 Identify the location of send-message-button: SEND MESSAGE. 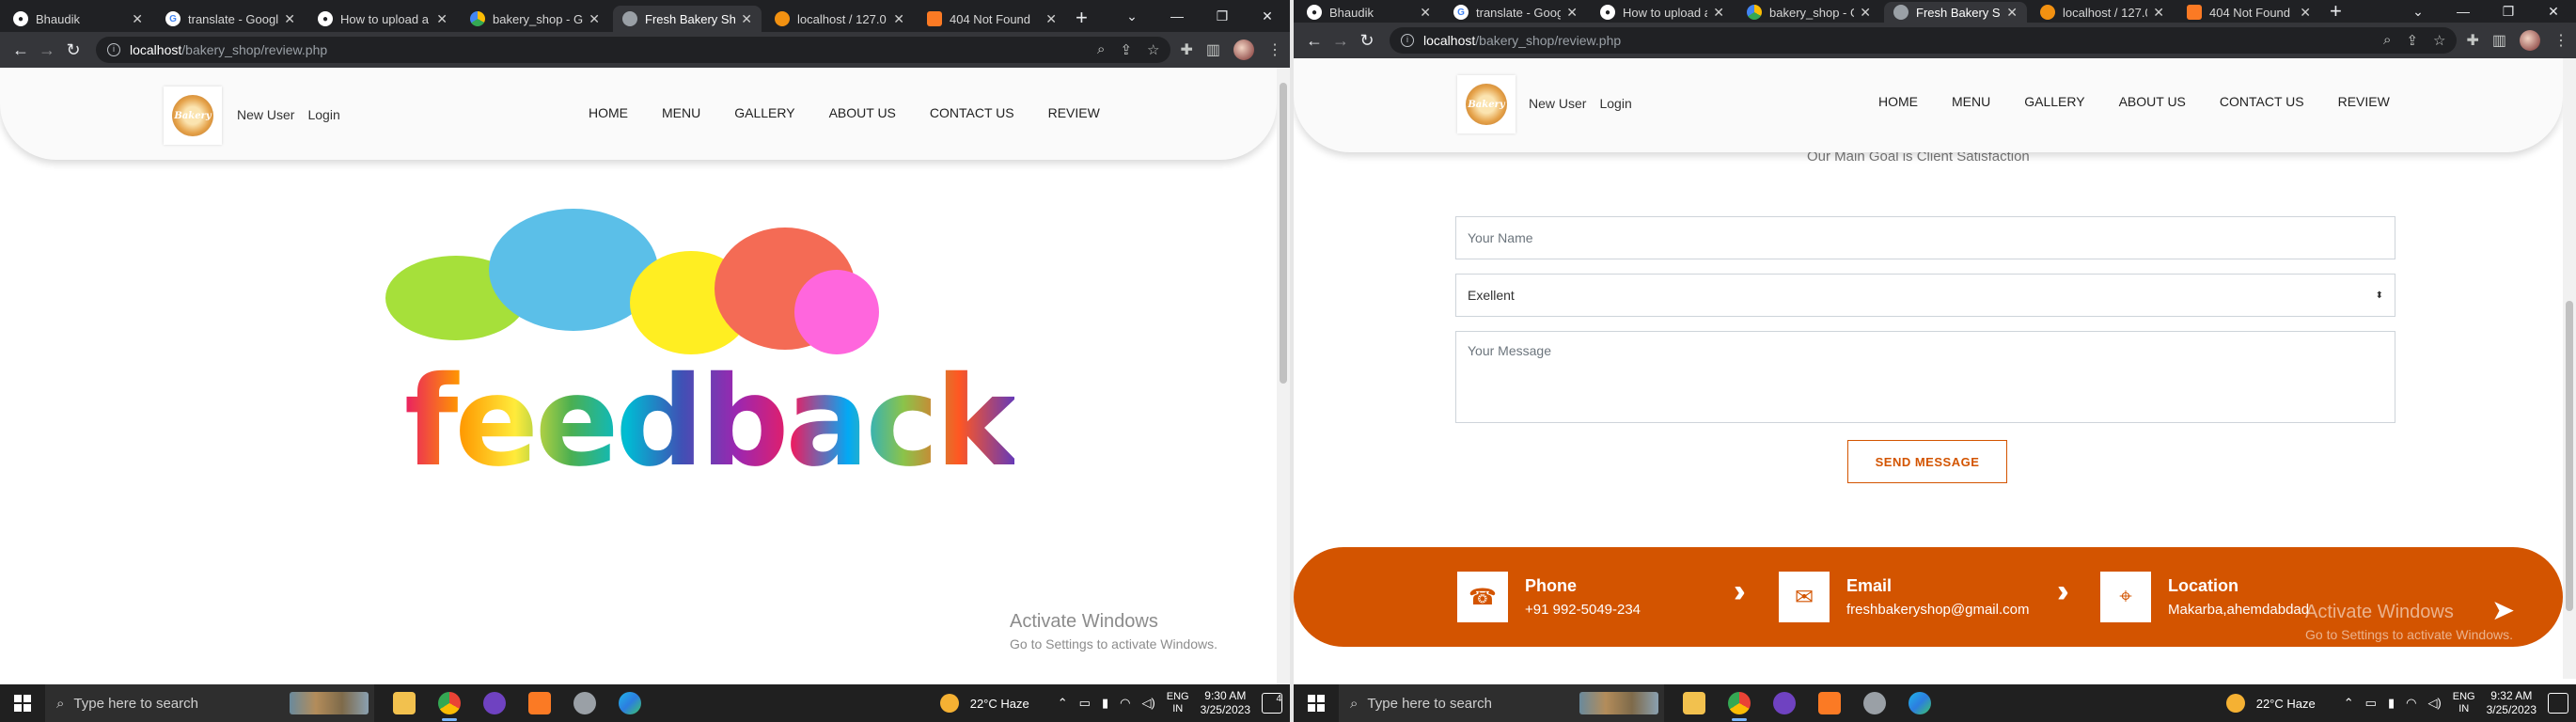
(1927, 461).